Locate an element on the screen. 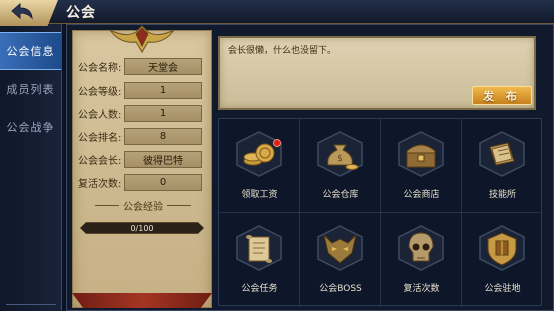 The height and width of the screenshot is (311, 554). function-label: 公会任务 is located at coordinates (259, 289).